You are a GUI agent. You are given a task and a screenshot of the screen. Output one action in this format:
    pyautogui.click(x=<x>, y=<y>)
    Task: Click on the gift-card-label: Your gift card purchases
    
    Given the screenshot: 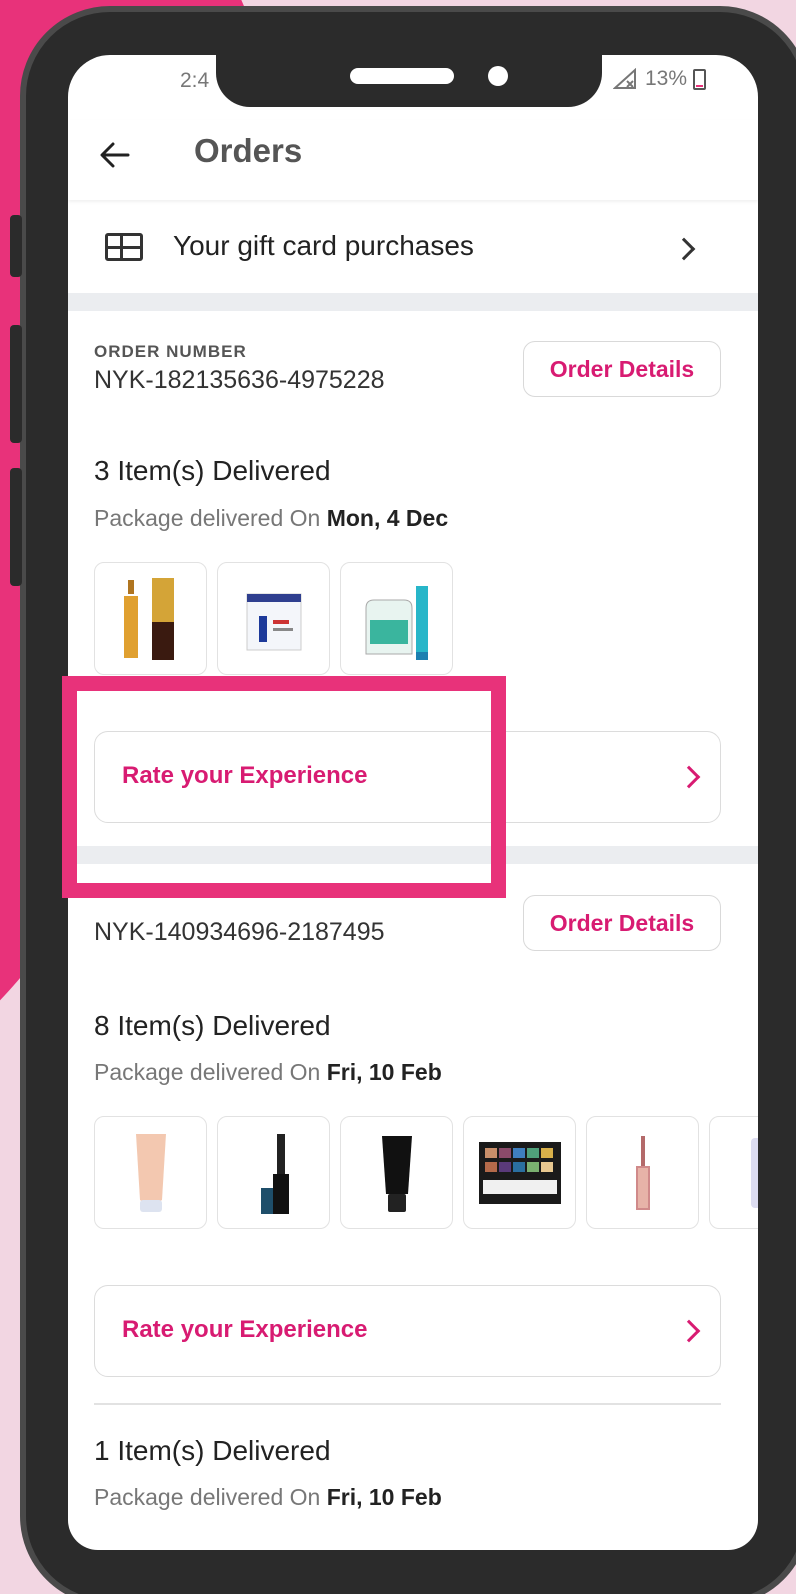 What is the action you would take?
    pyautogui.click(x=323, y=245)
    